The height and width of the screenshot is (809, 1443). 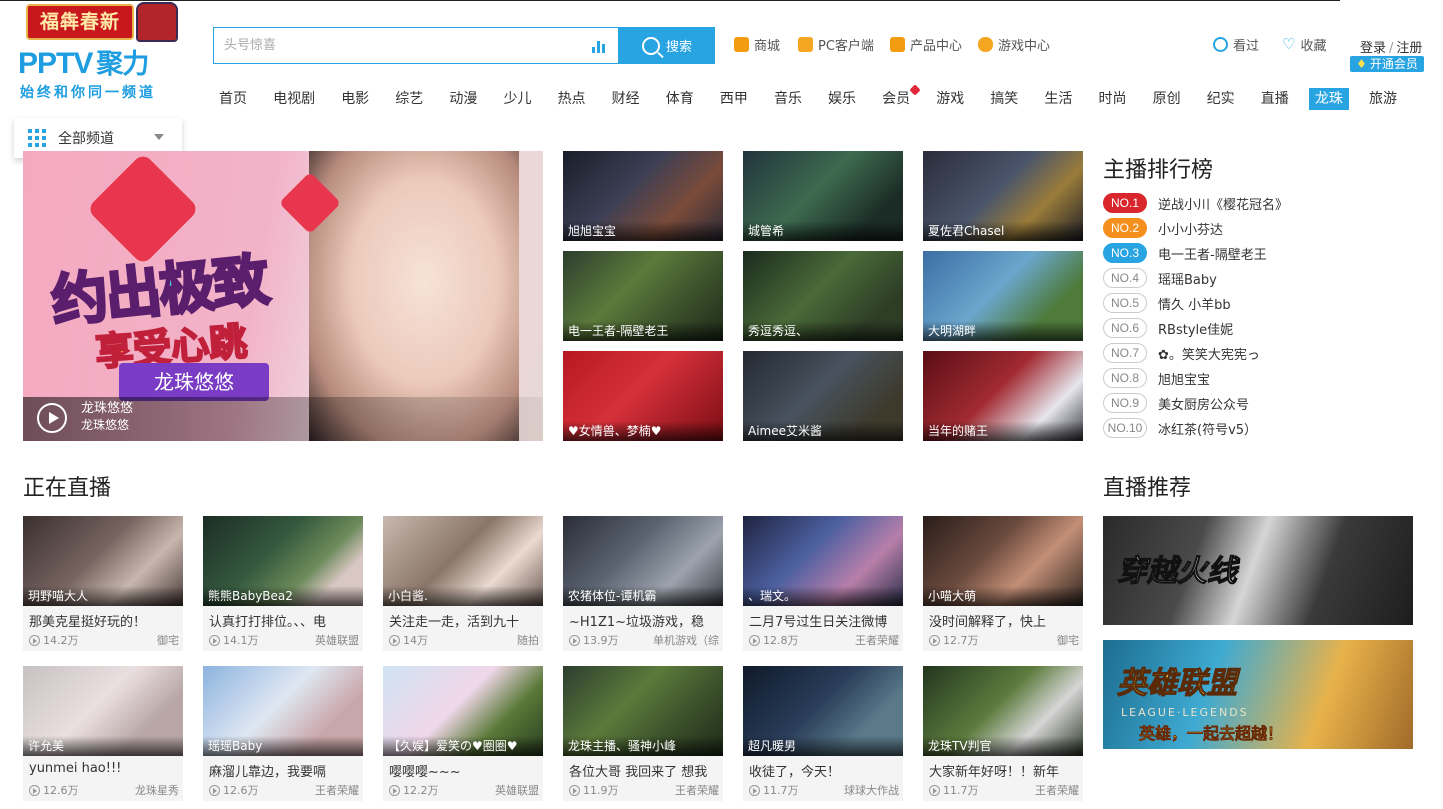 What do you see at coordinates (528, 640) in the screenshot?
I see `live-category: 随拍` at bounding box center [528, 640].